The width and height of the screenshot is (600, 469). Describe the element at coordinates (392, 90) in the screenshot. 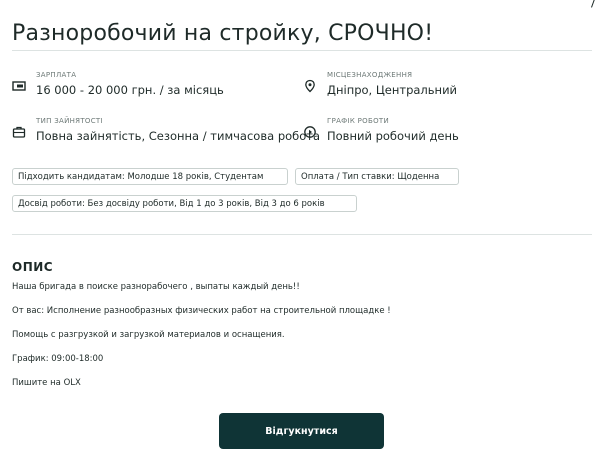

I see `param-location-value: Дніпро, Центральний` at that location.